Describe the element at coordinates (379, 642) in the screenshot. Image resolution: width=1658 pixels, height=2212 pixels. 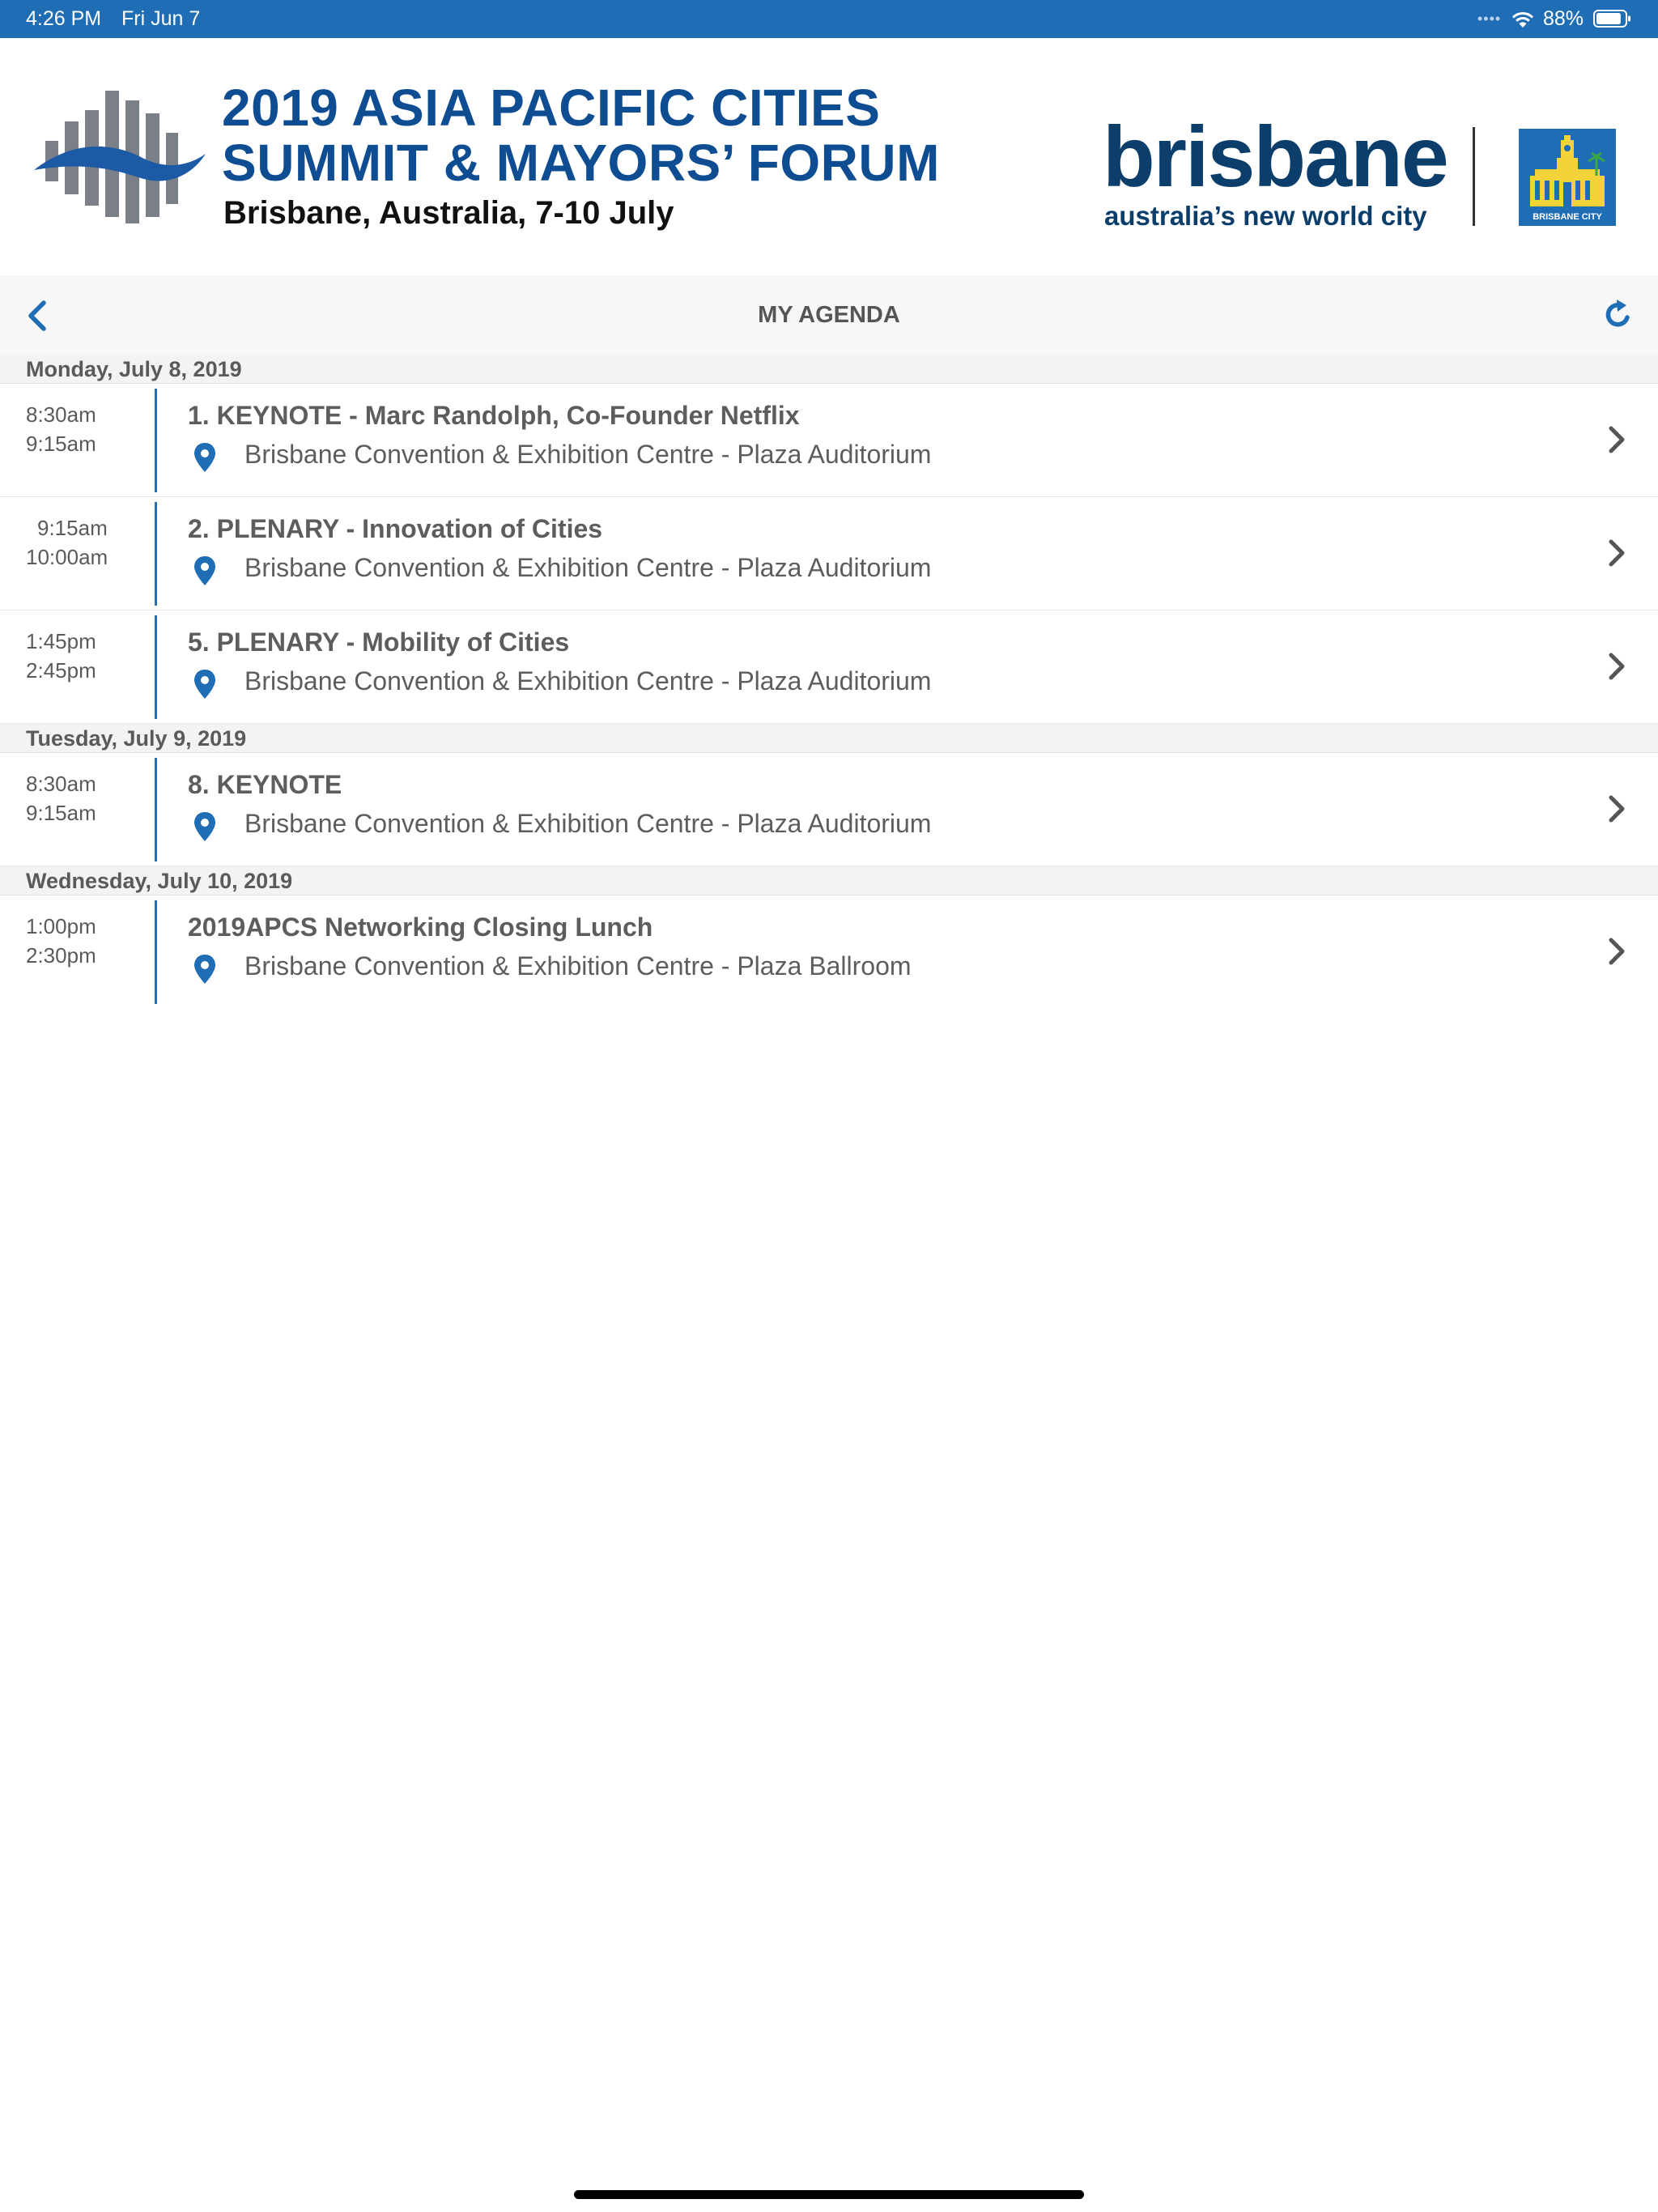
I see `session-title: 5. PLENARY - Mobility of Cities` at that location.